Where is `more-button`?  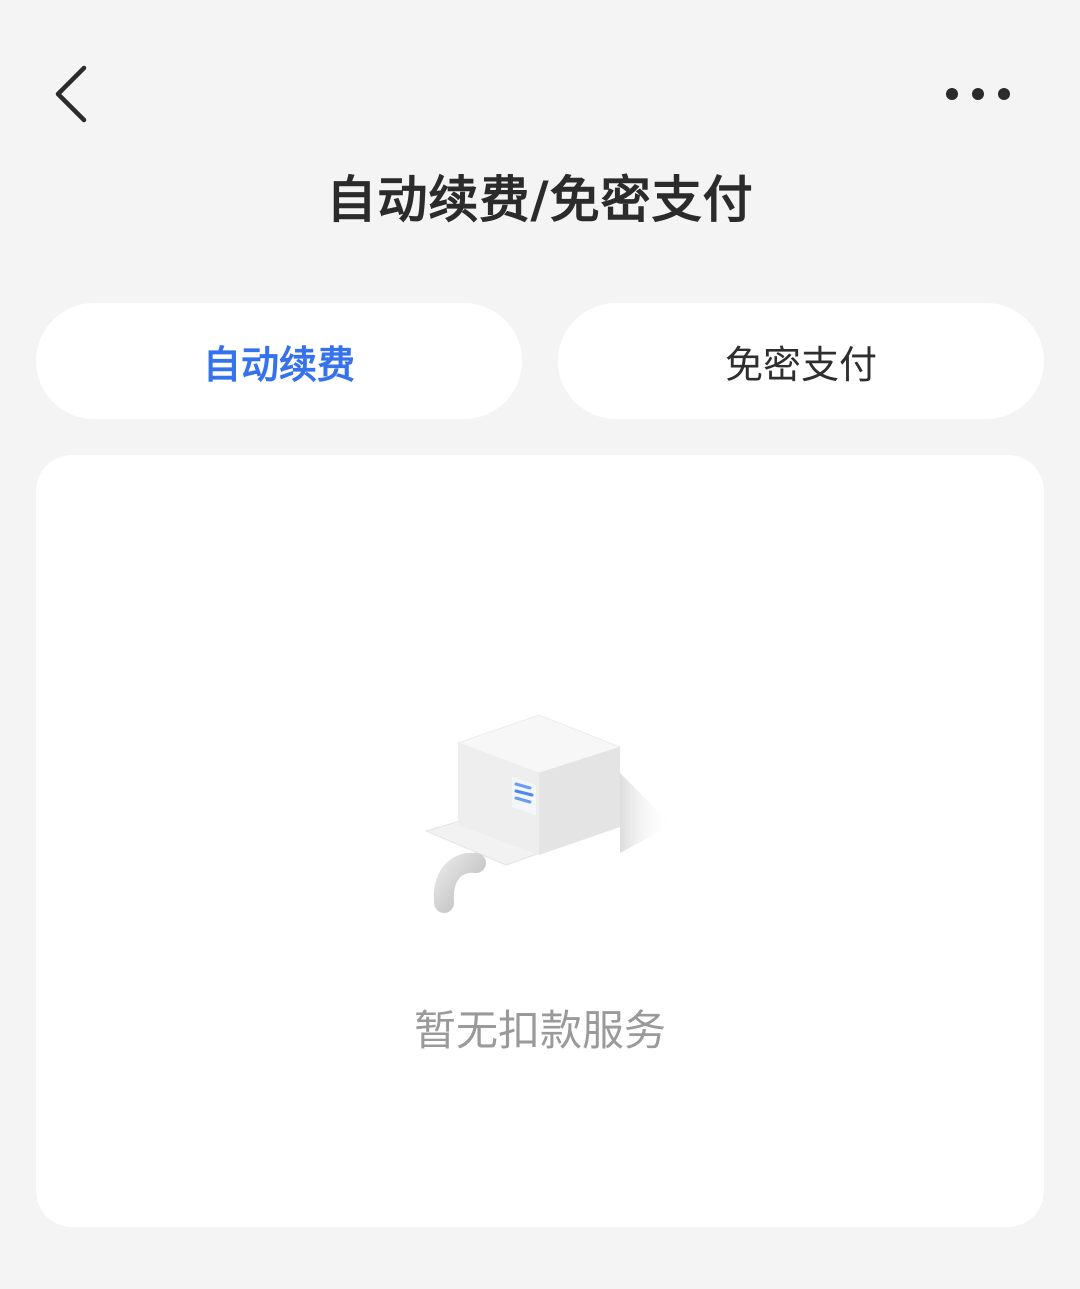 more-button is located at coordinates (978, 94).